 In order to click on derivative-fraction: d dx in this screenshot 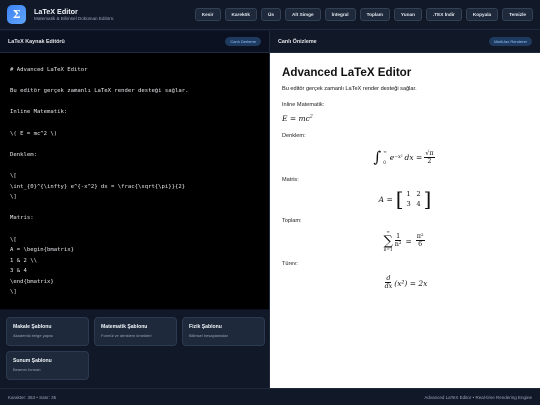, I will do `click(389, 283)`.